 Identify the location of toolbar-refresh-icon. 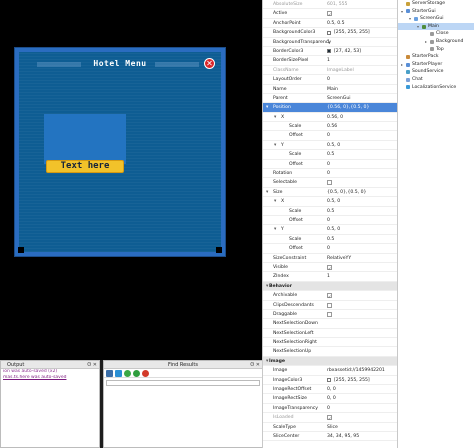
(127, 373).